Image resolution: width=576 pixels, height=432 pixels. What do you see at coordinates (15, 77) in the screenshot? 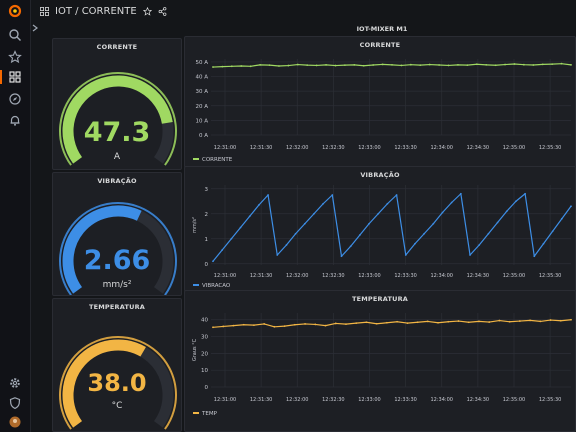
I see `grid-icon` at bounding box center [15, 77].